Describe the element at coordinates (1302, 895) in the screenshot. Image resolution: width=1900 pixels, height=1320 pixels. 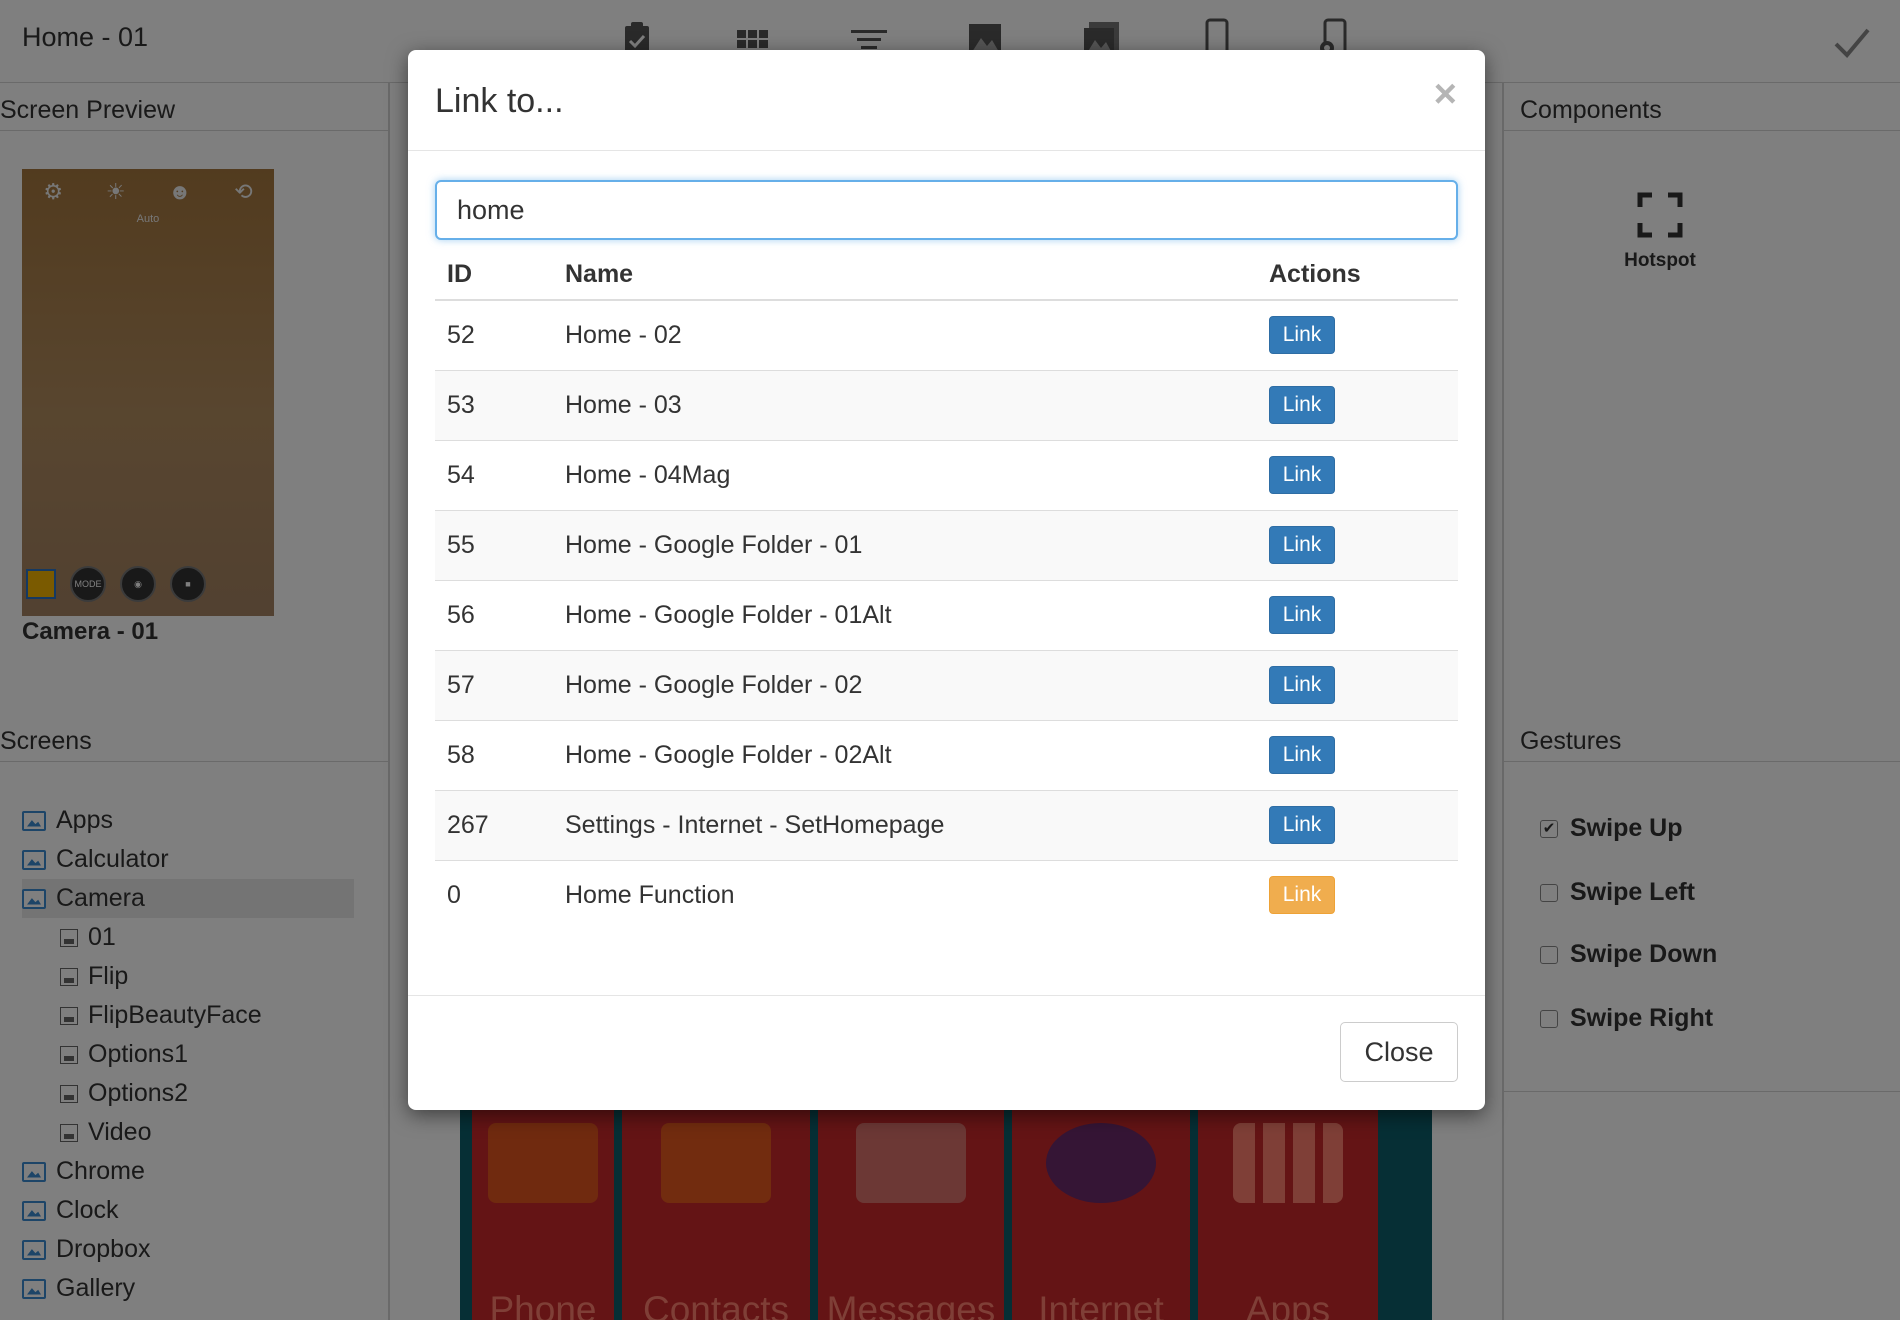
I see `link-function-button: Link` at that location.